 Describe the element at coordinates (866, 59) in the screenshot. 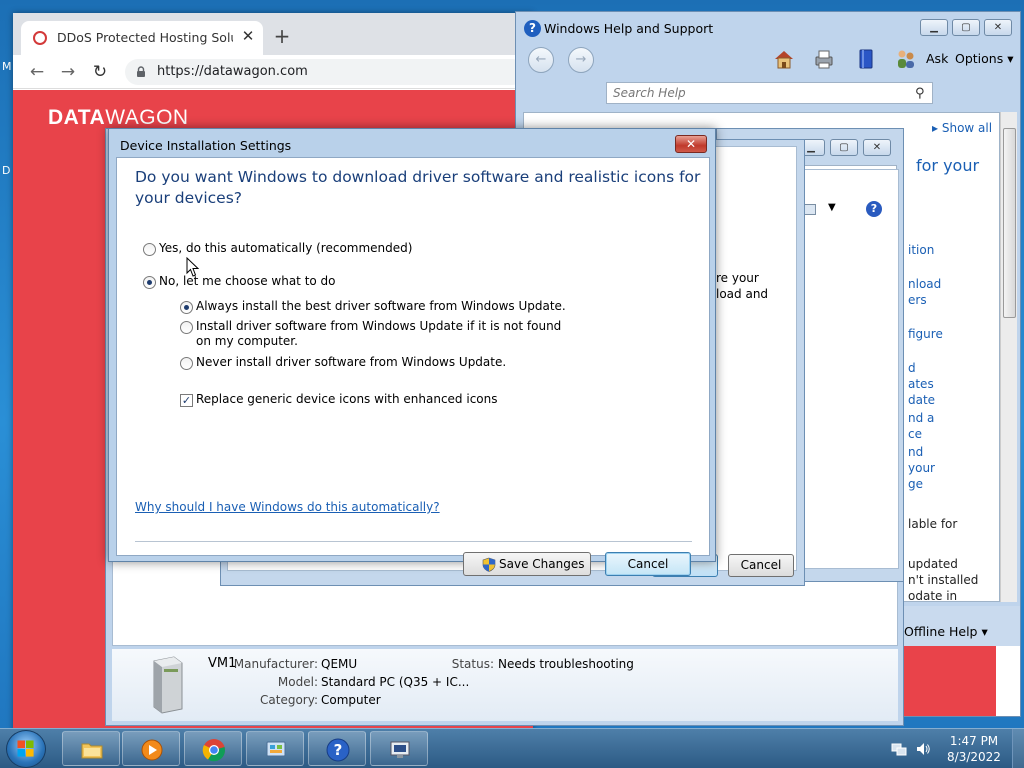

I see `browse-help-icon` at that location.